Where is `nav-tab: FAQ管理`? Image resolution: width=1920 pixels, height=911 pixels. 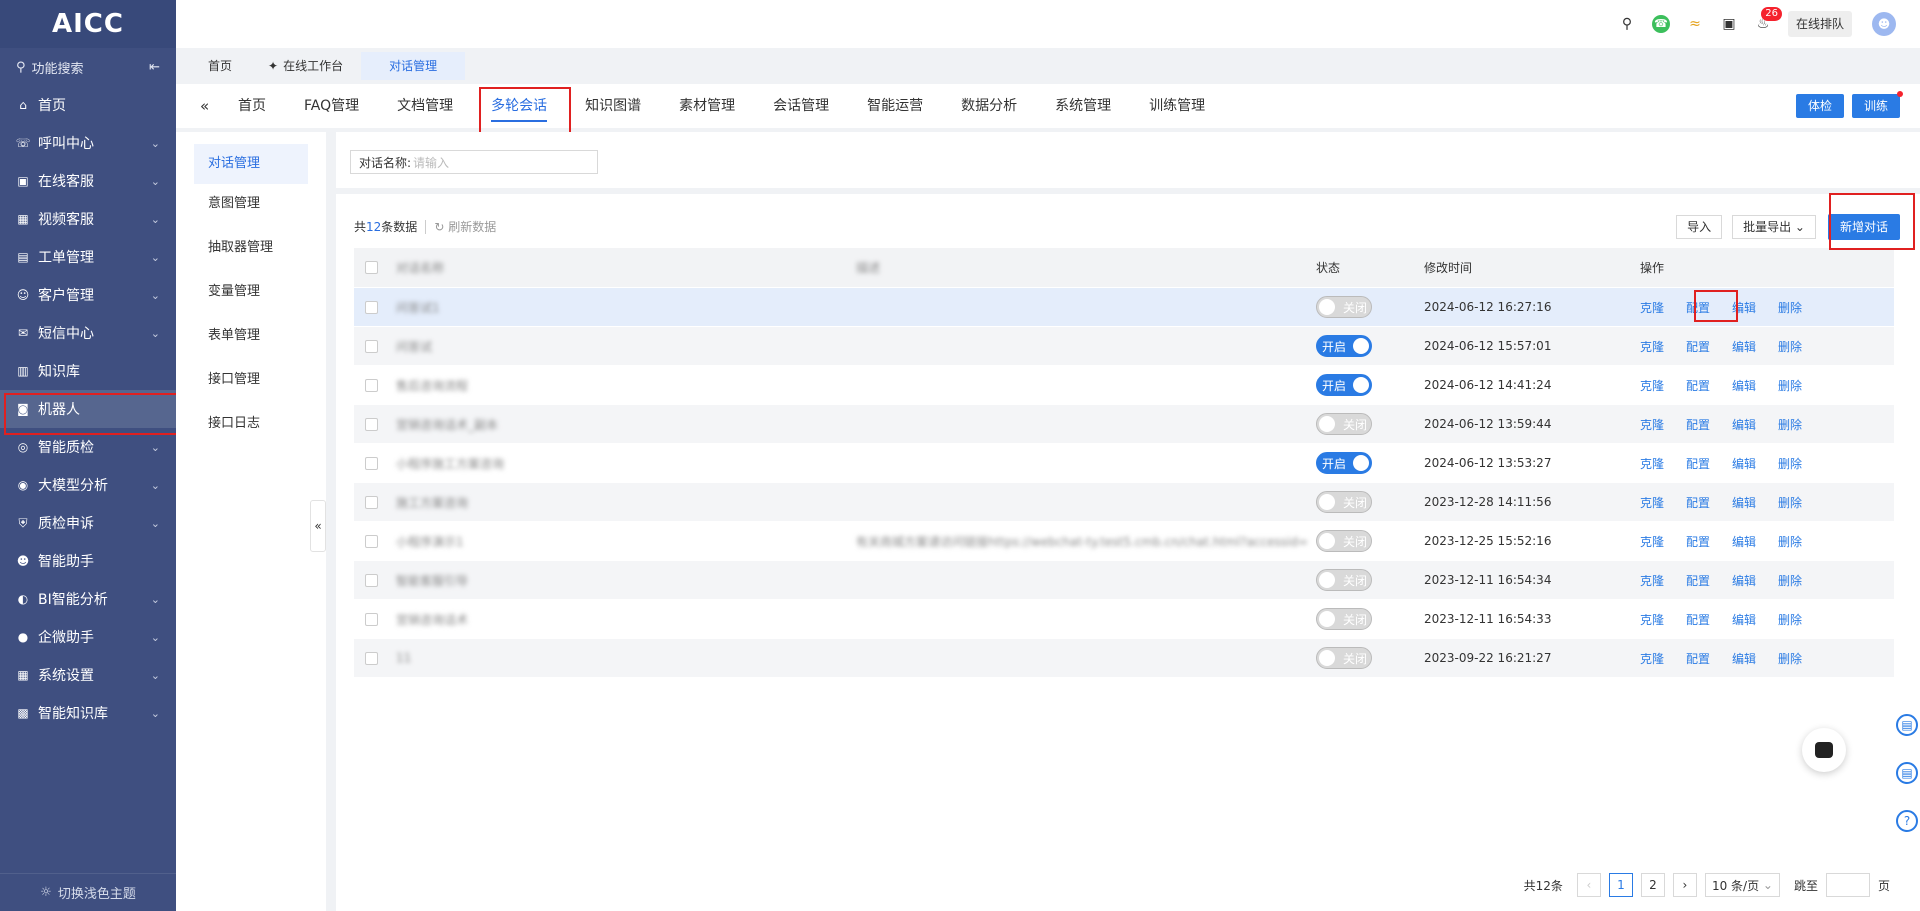
nav-tab: FAQ管理 is located at coordinates (331, 106).